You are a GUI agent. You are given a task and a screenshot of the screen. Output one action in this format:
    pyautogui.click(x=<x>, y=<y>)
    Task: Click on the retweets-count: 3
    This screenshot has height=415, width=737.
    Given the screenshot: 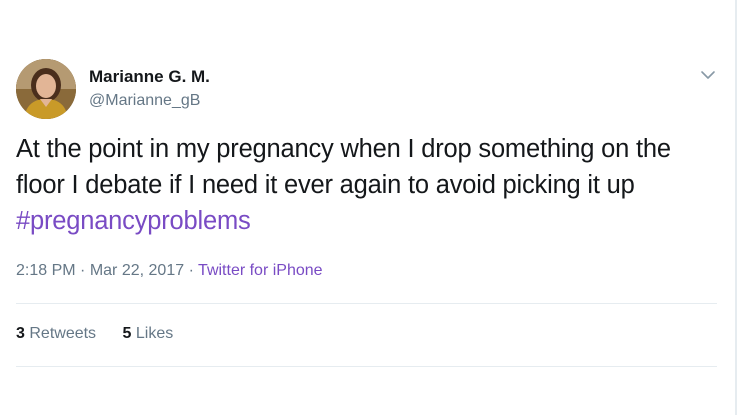 What is the action you would take?
    pyautogui.click(x=20, y=333)
    